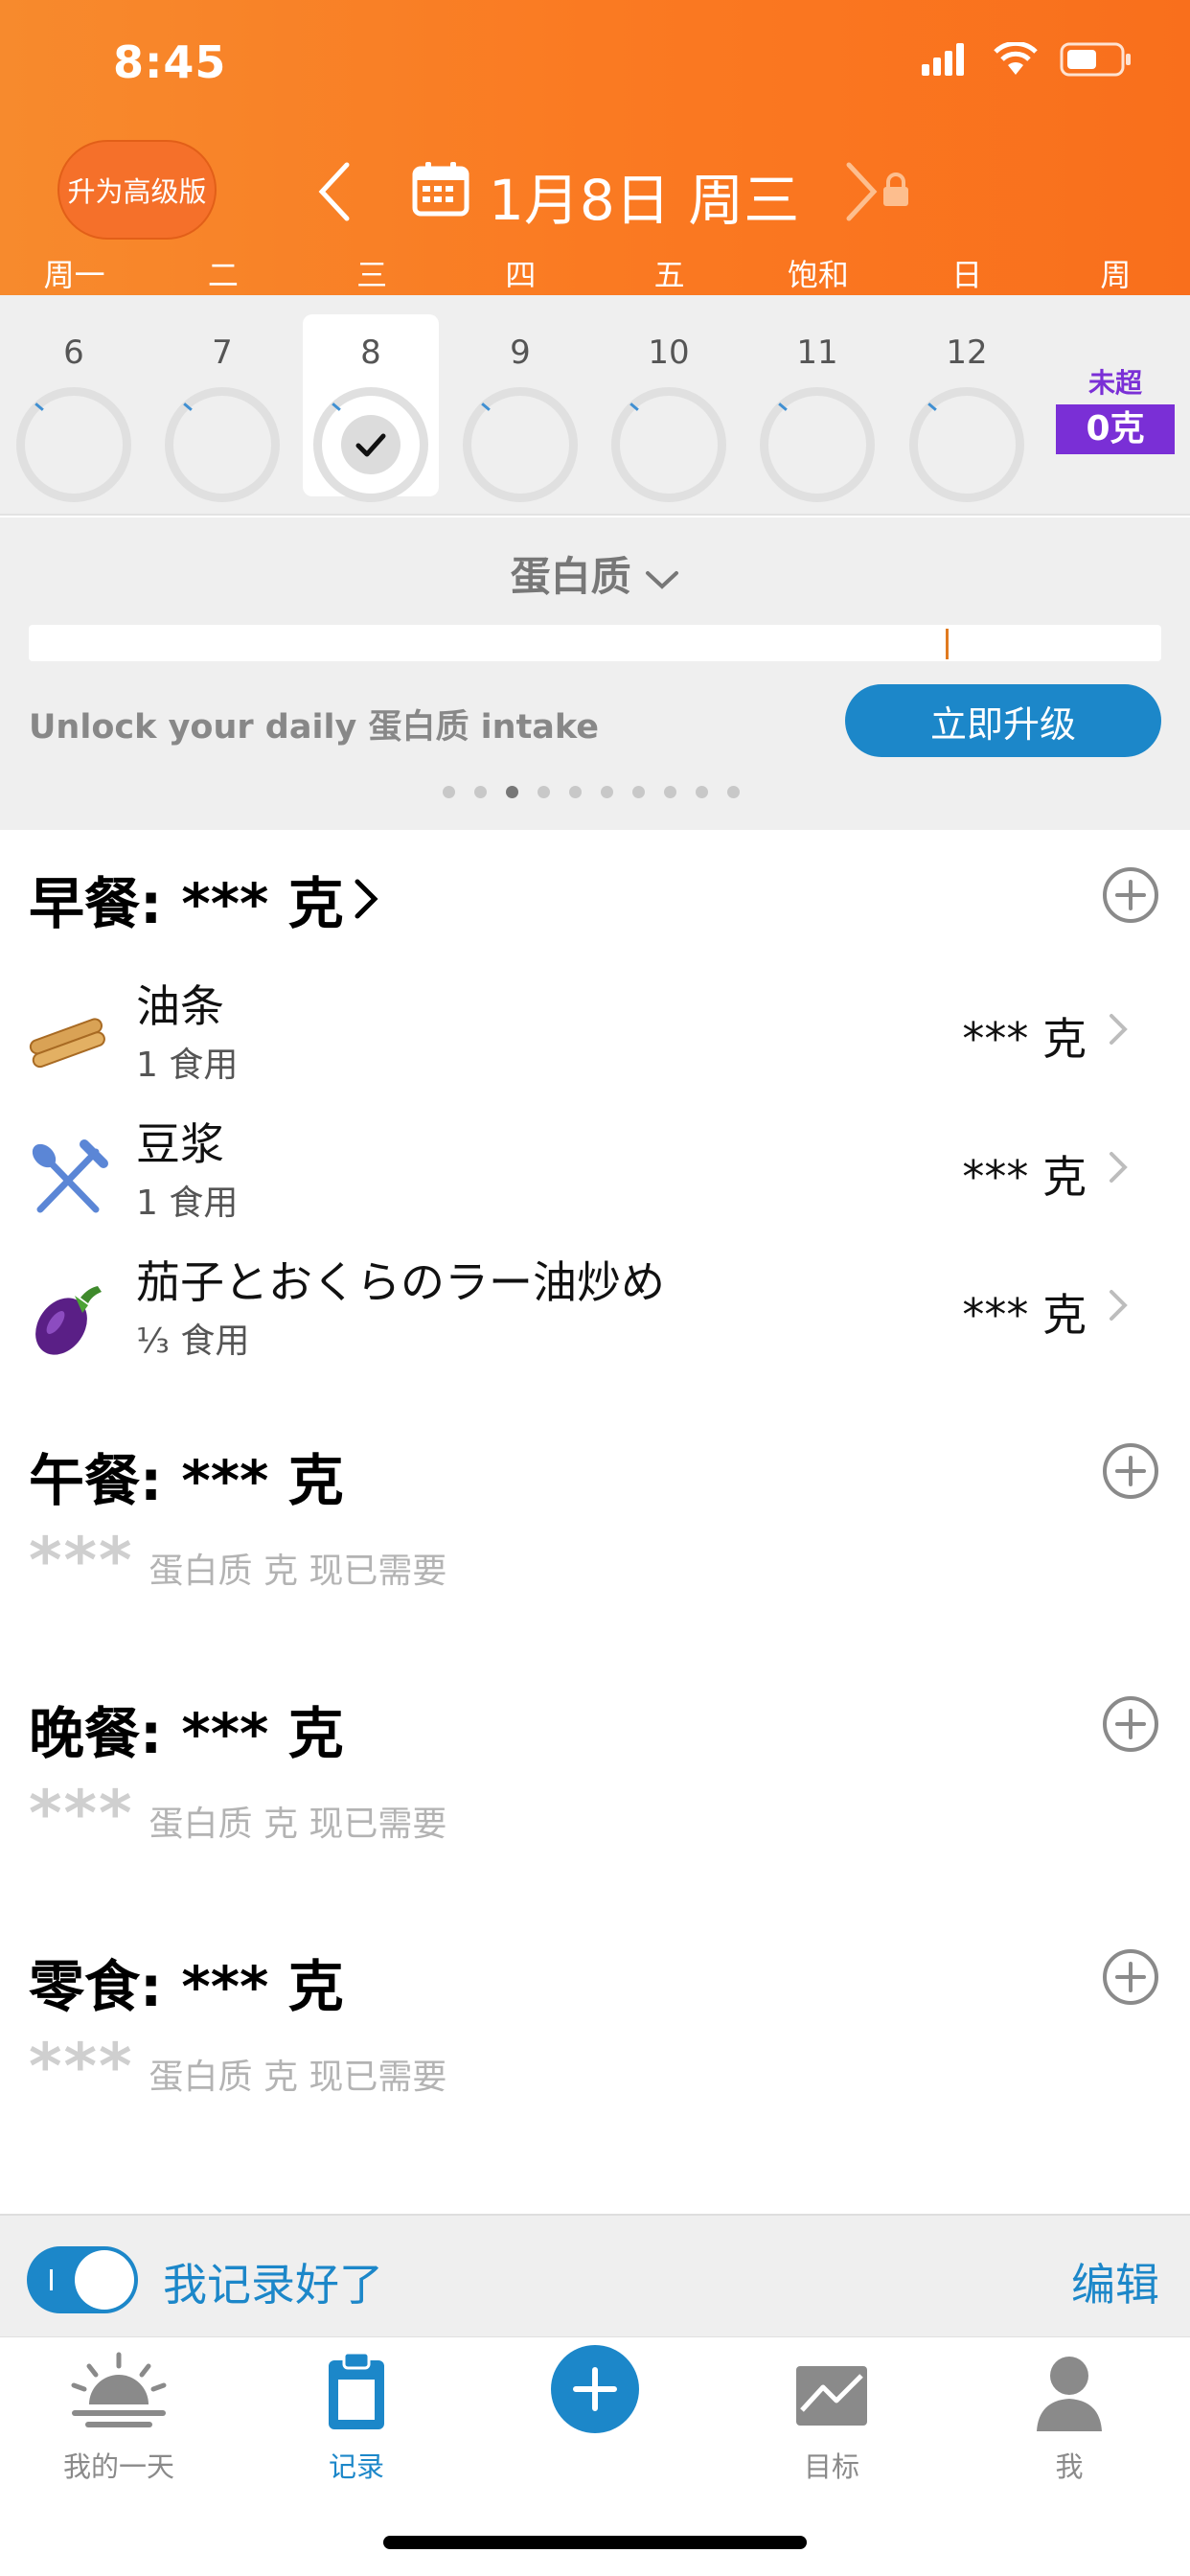 This screenshot has width=1190, height=2576. I want to click on breakfast-header: 早餐: *** 克, so click(205, 899).